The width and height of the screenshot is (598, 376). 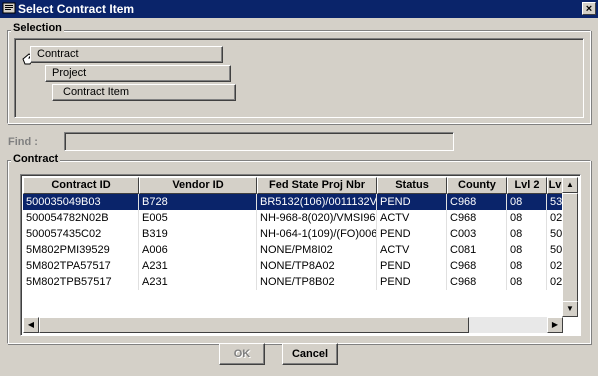 I want to click on selection-level-contract-item: Contract Item, so click(x=144, y=92).